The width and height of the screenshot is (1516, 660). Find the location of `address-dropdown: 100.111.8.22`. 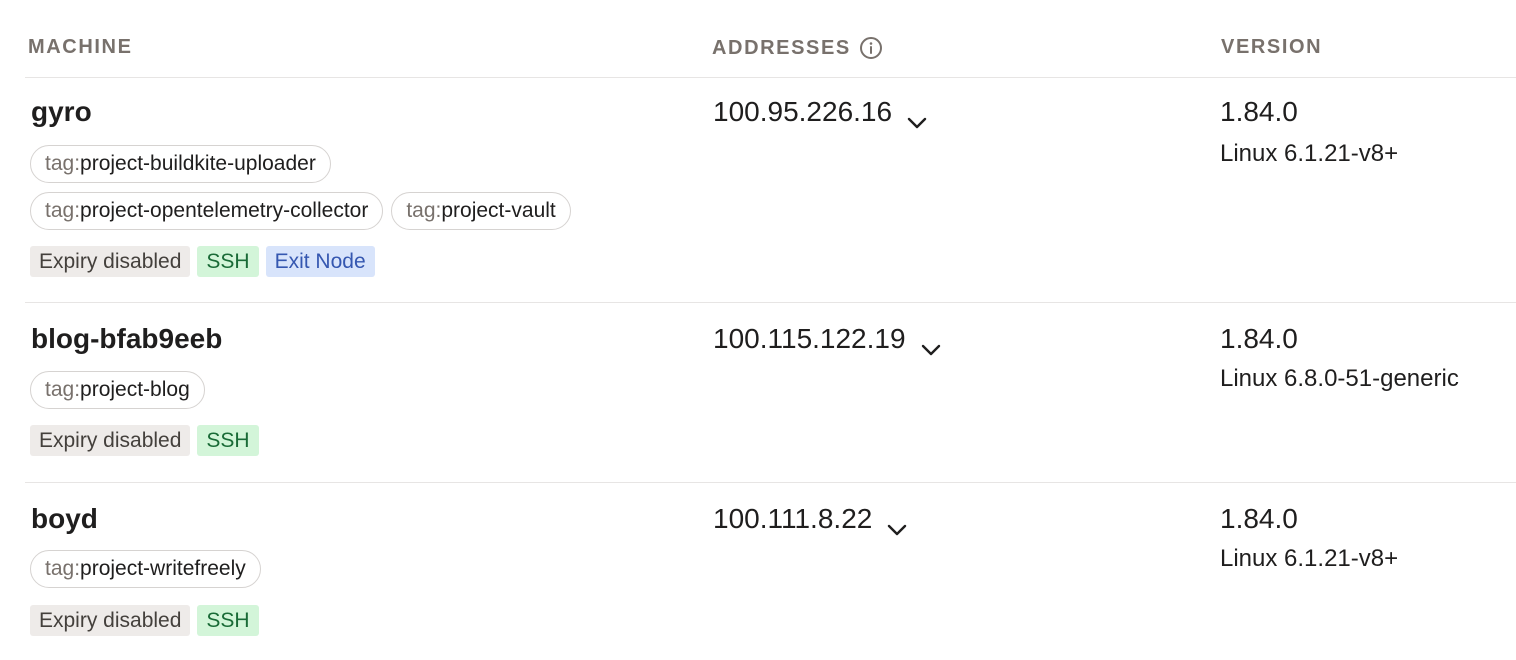

address-dropdown: 100.111.8.22 is located at coordinates (810, 519).